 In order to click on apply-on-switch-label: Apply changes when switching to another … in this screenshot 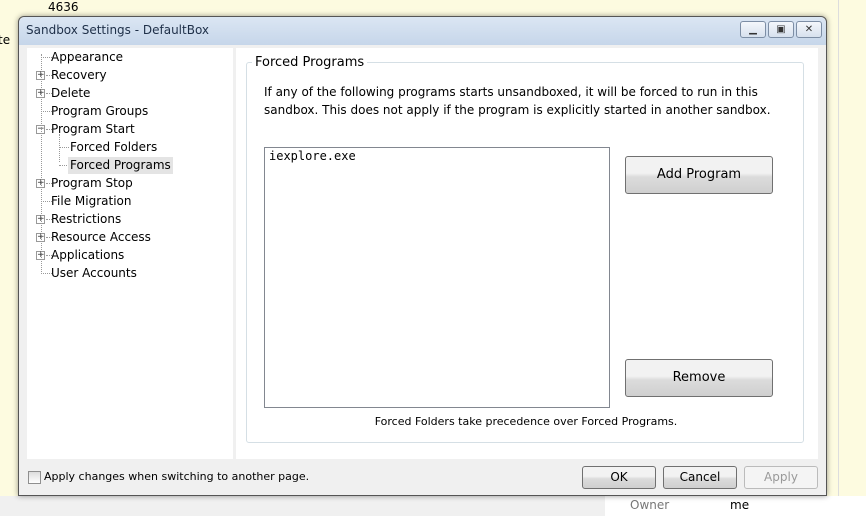, I will do `click(176, 476)`.